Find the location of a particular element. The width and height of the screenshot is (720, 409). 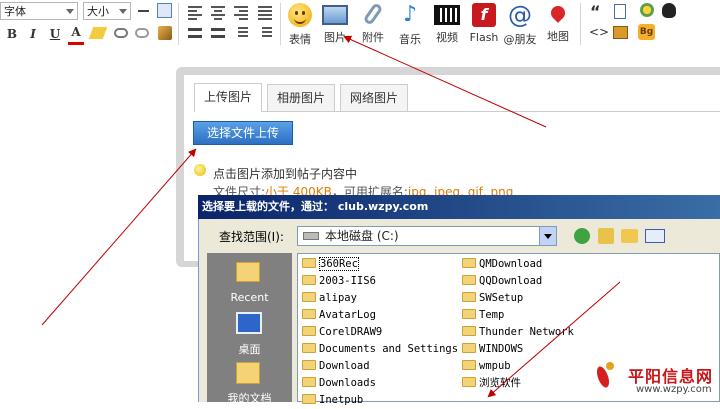

arrow-to-file-list is located at coordinates (554, 339).